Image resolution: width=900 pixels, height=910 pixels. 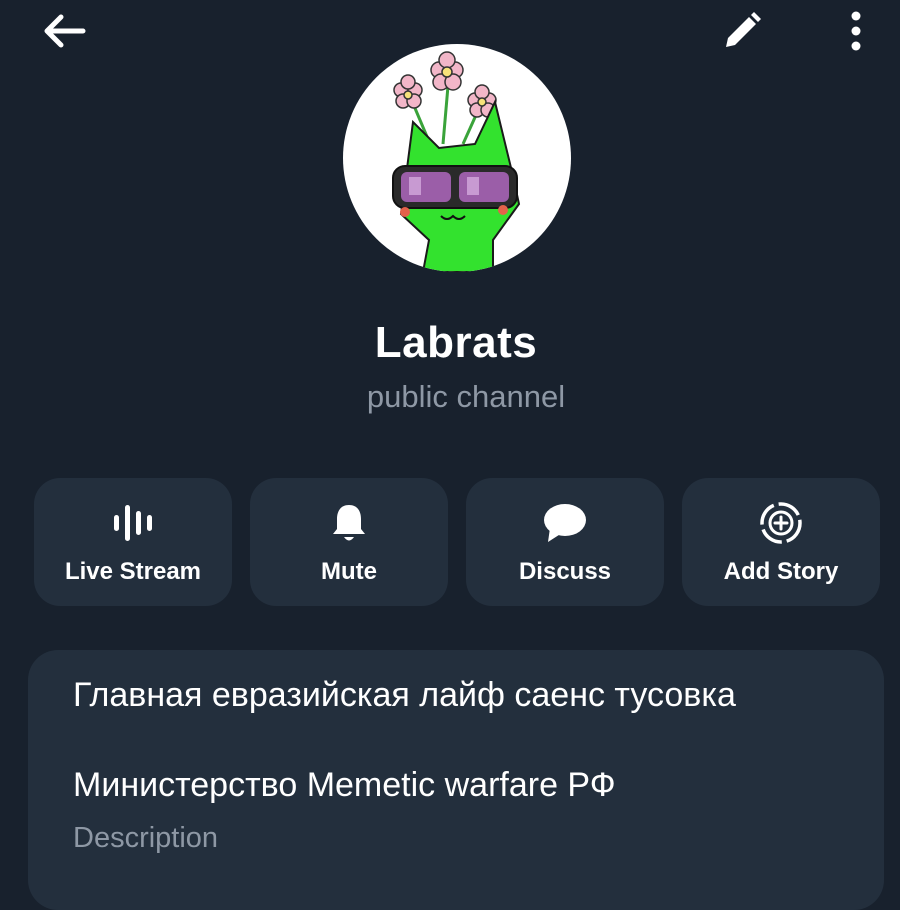 I want to click on add-story-label: Add Story, so click(x=781, y=571).